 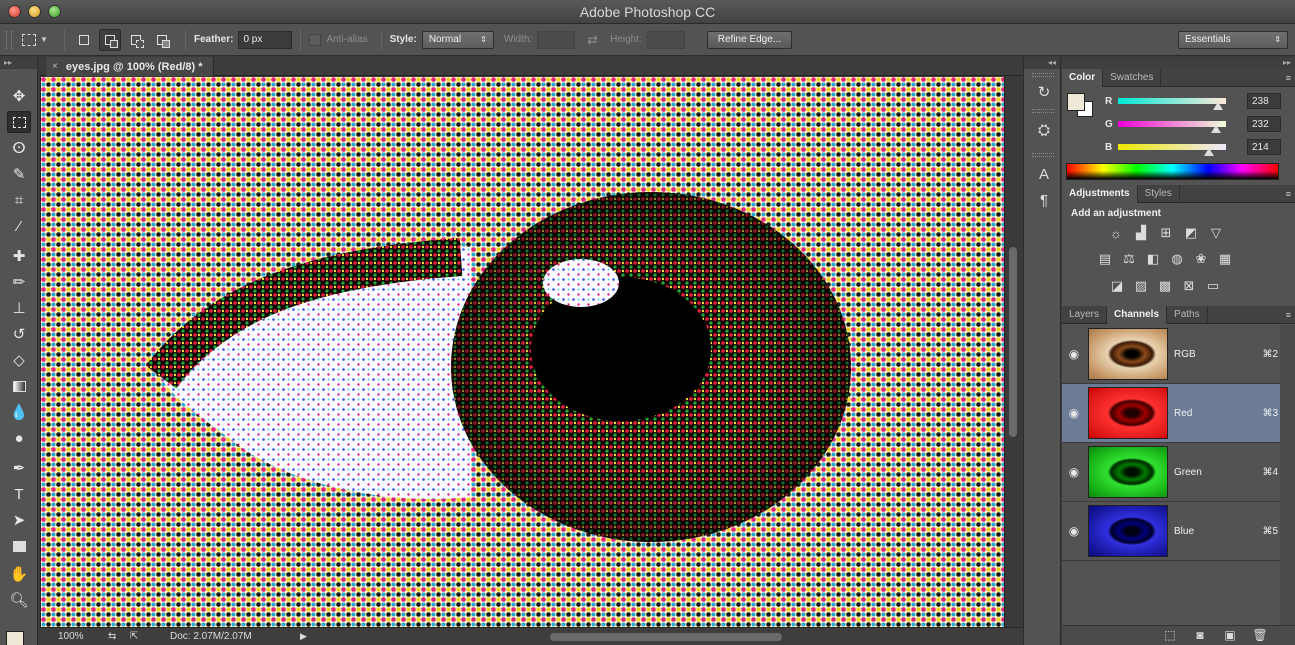 What do you see at coordinates (19, 122) in the screenshot?
I see `rect-marquee-tool-icon` at bounding box center [19, 122].